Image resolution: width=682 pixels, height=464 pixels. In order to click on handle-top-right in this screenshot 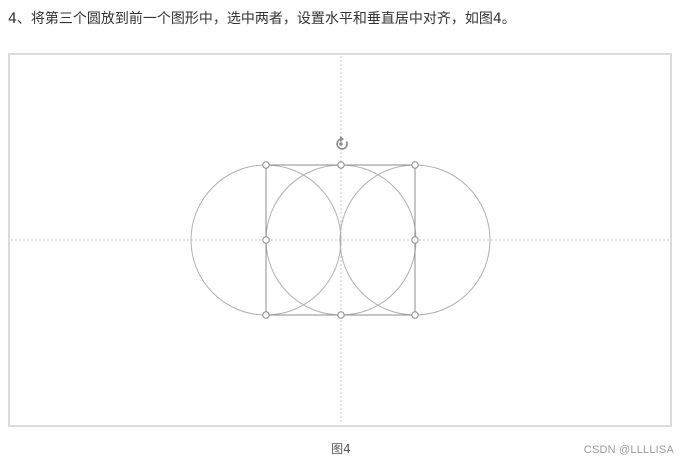, I will do `click(415, 165)`.